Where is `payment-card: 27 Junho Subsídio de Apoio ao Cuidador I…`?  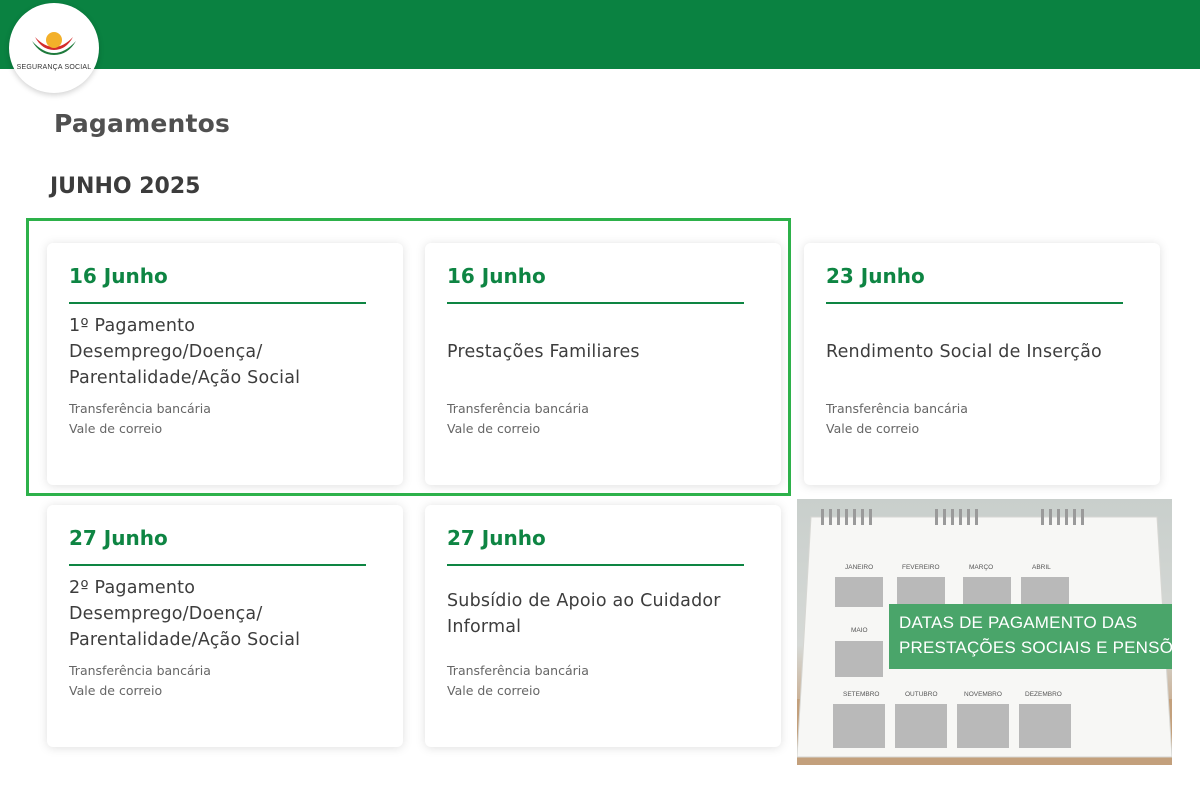 payment-card: 27 Junho Subsídio de Apoio ao Cuidador I… is located at coordinates (603, 626).